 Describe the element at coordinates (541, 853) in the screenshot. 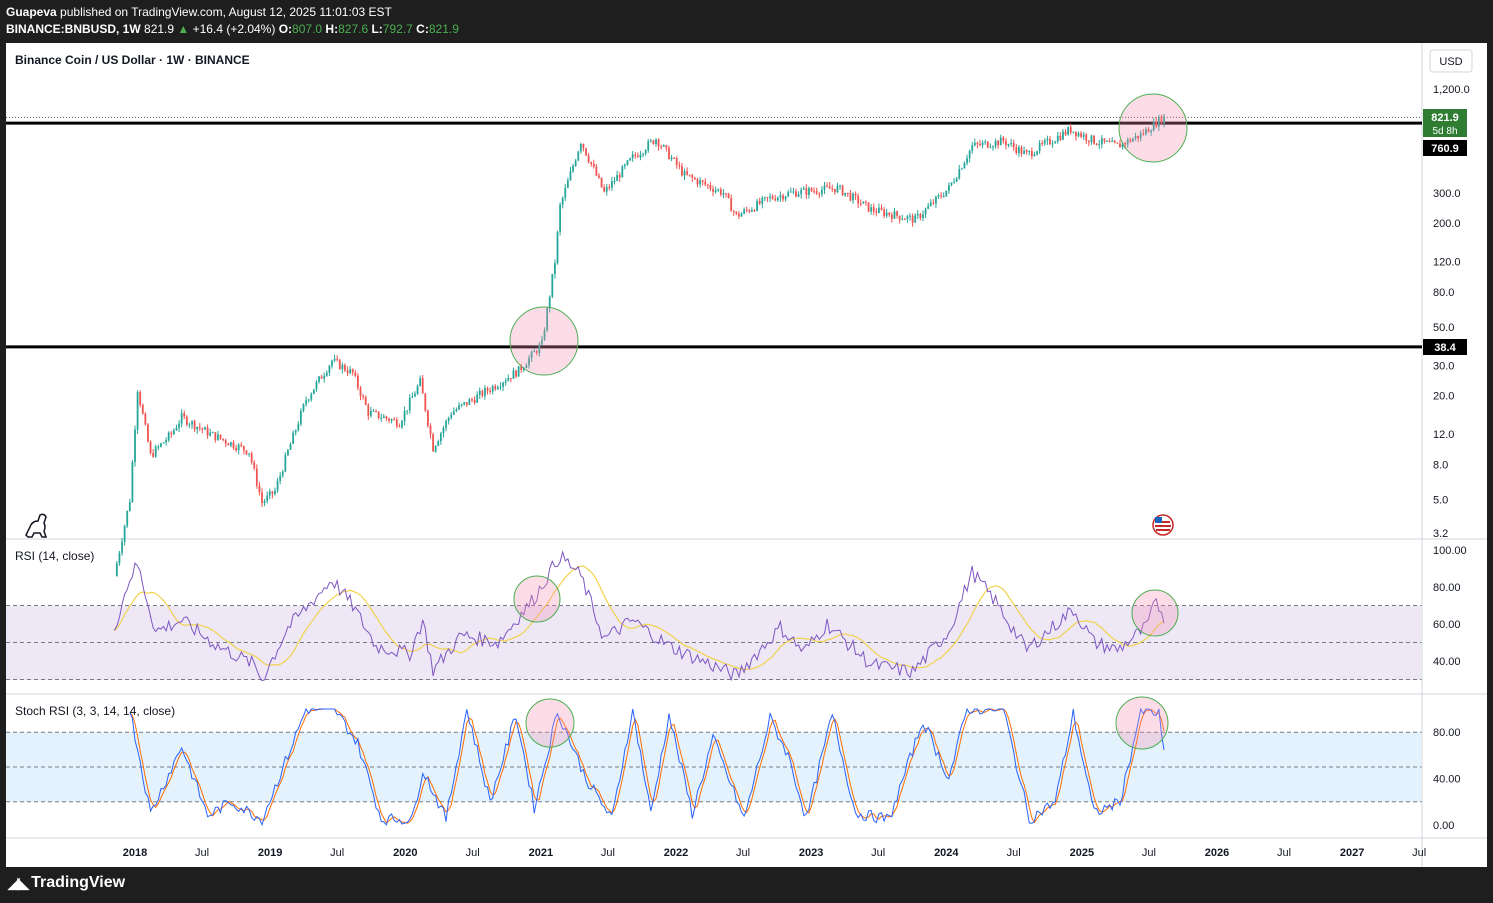

I see `time-tick-6: 2021` at that location.